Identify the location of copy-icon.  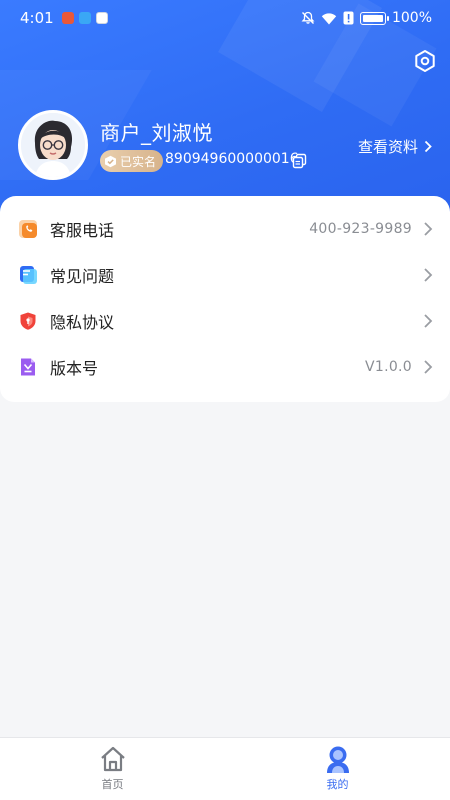
(299, 161).